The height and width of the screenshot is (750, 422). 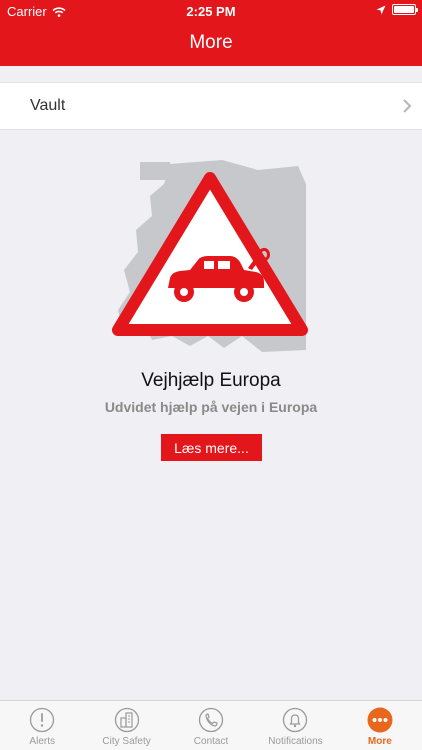 What do you see at coordinates (211, 106) in the screenshot?
I see `vault-row: Vault` at bounding box center [211, 106].